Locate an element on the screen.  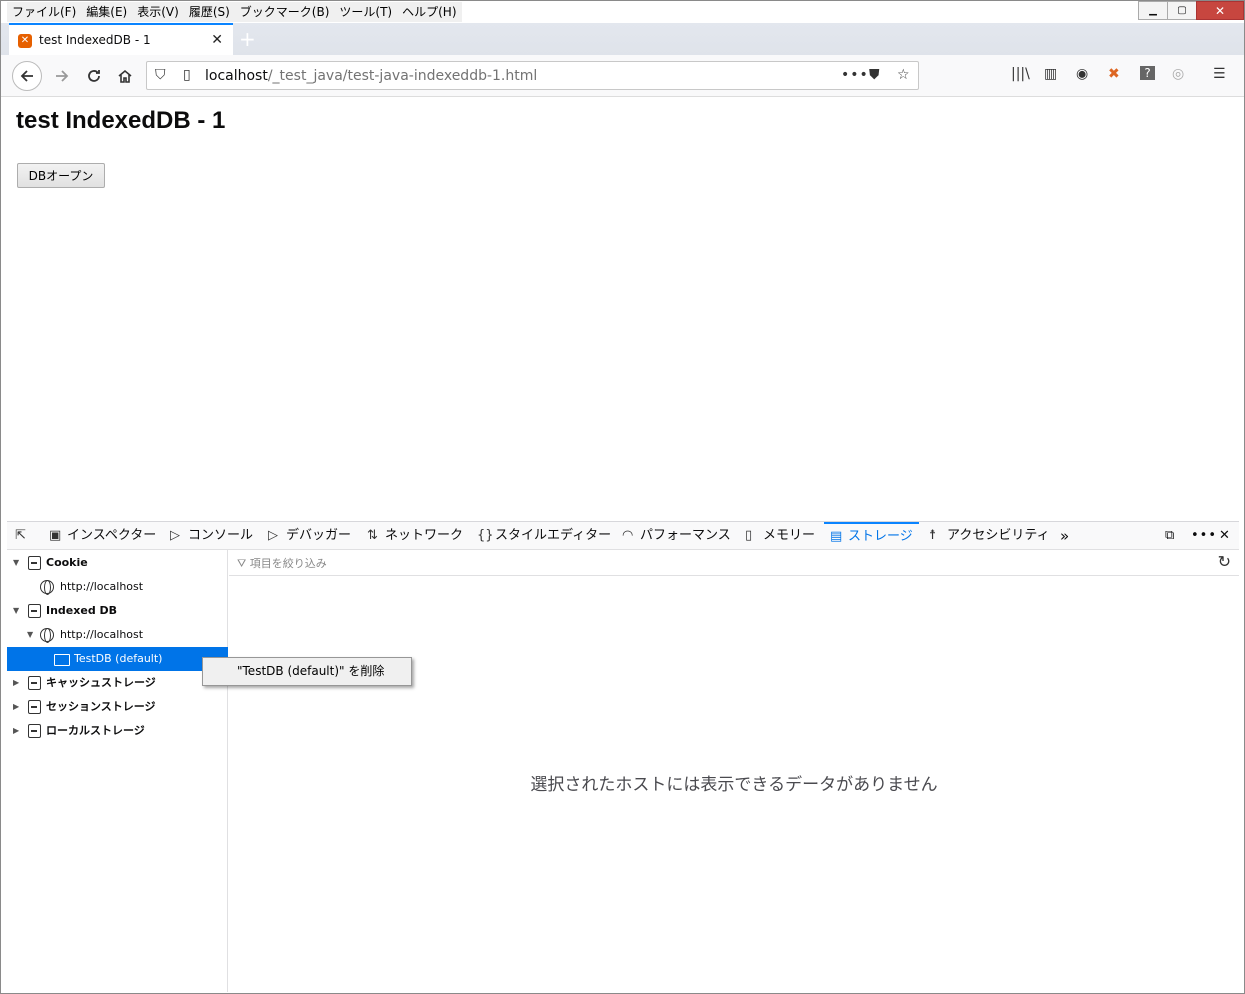
tree-item-cookie-host: http://localhost is located at coordinates (117, 587).